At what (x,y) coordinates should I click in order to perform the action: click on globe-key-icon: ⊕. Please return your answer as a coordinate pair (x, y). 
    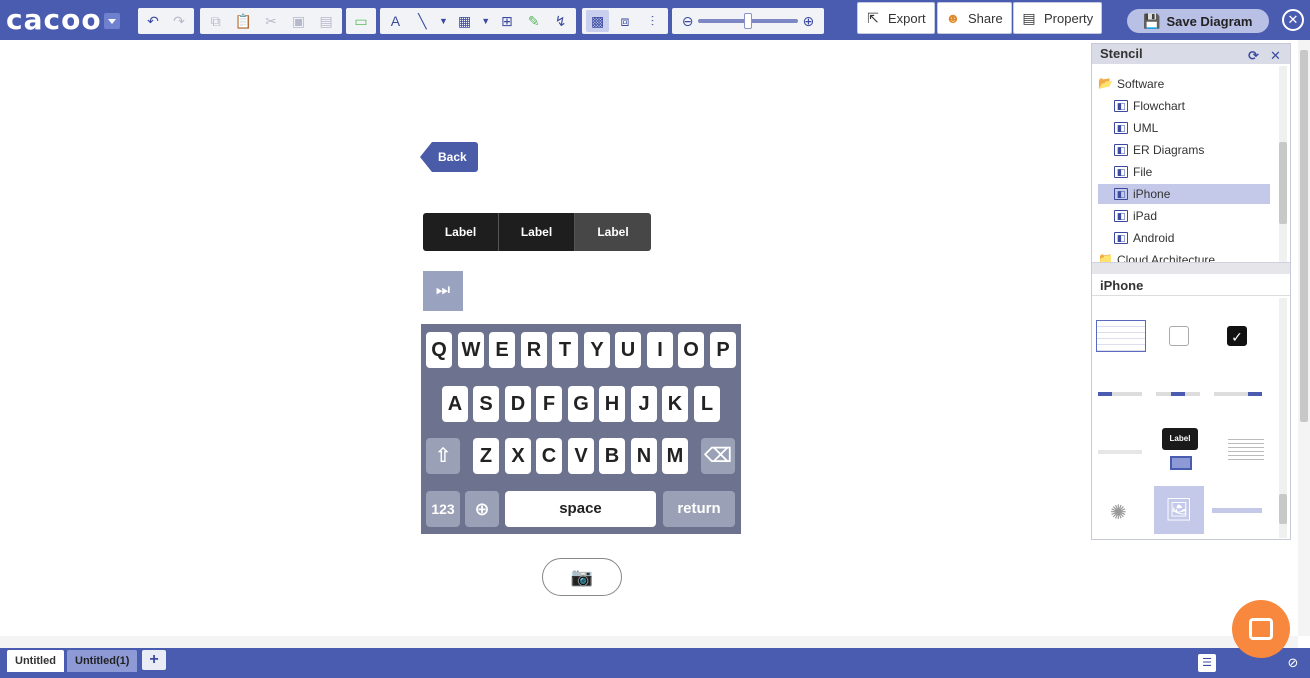
    Looking at the image, I should click on (482, 509).